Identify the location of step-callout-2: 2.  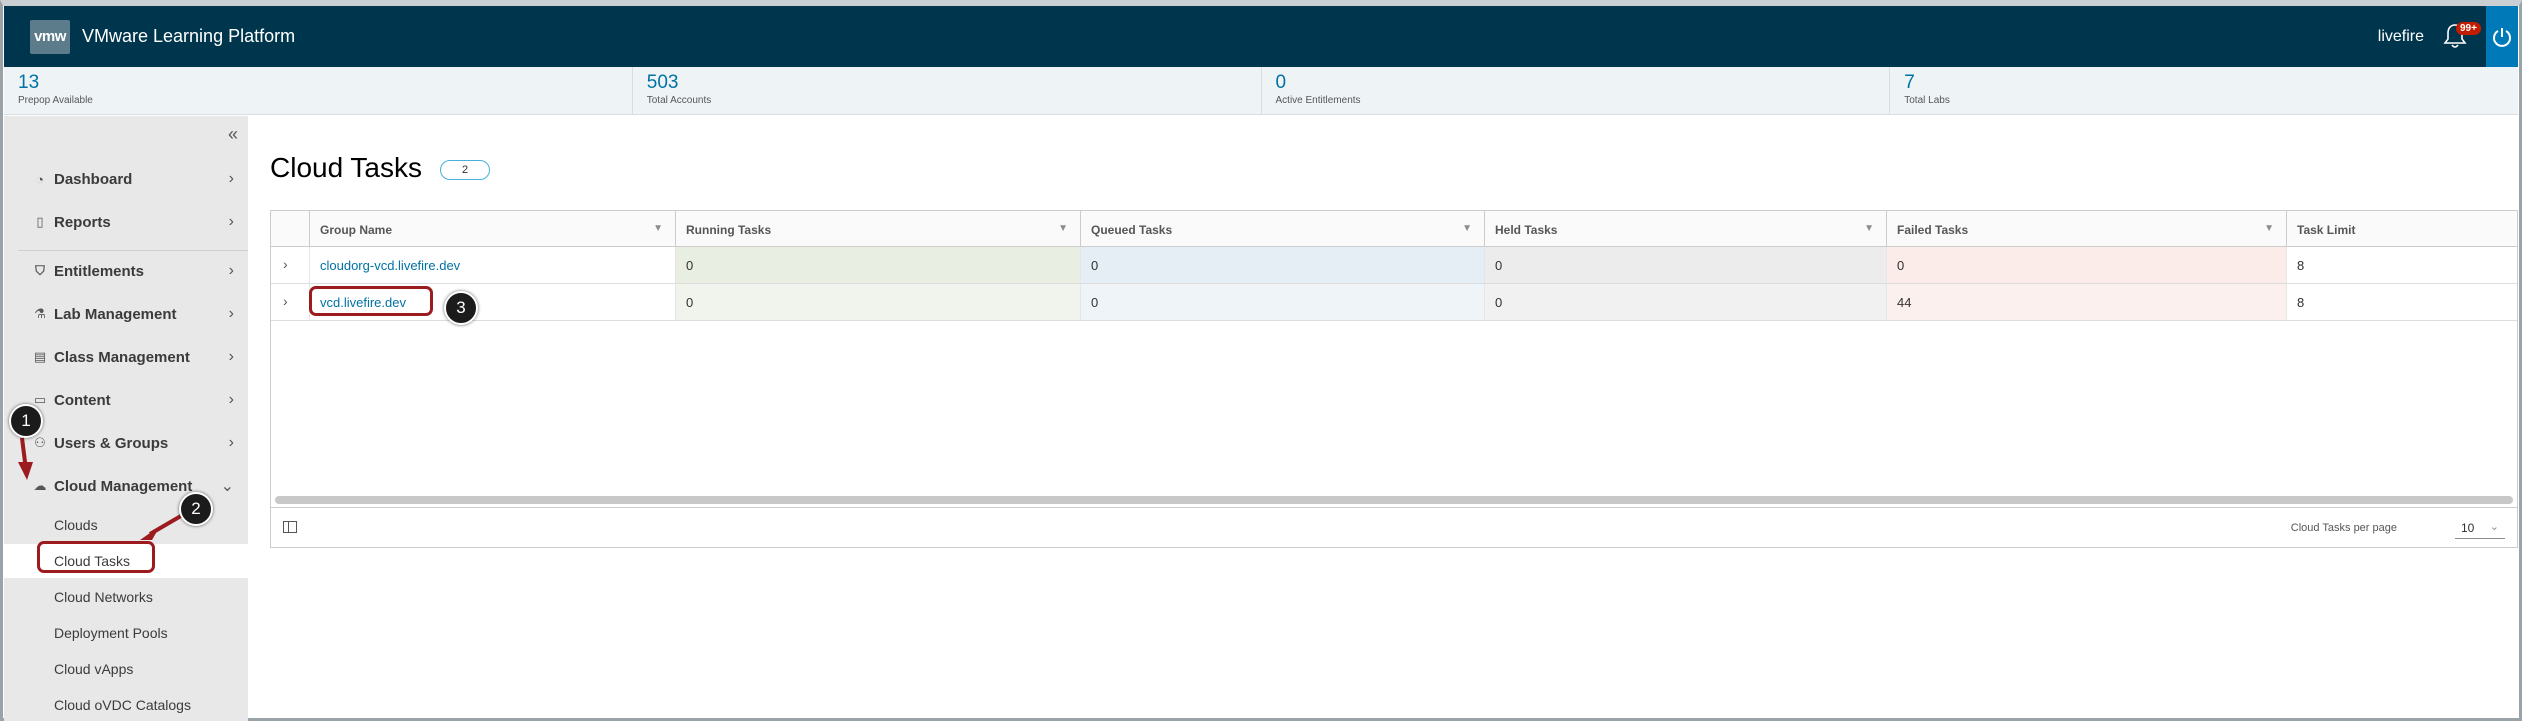
(196, 509).